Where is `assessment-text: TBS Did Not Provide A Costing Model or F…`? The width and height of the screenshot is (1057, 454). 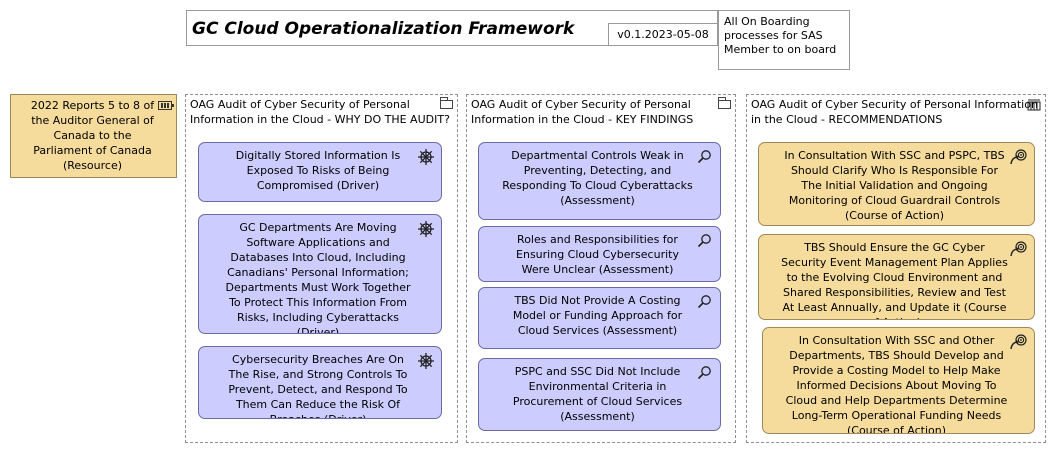
assessment-text: TBS Did Not Provide A Costing Model or F… is located at coordinates (597, 315).